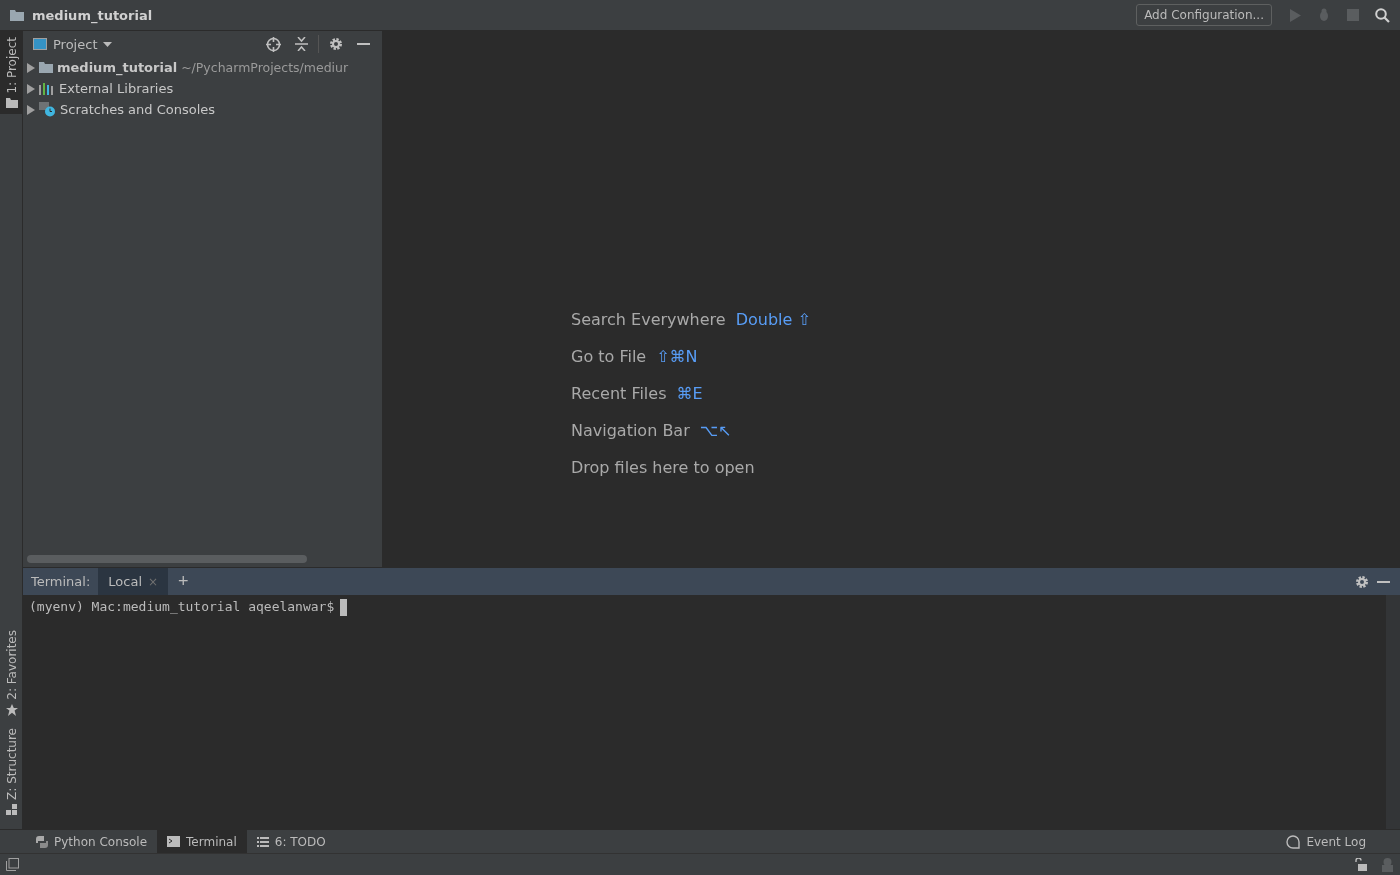  What do you see at coordinates (182, 606) in the screenshot?
I see `terminal-prompt: (myenv) Mac:medium_tutorial aqeelanwar$` at bounding box center [182, 606].